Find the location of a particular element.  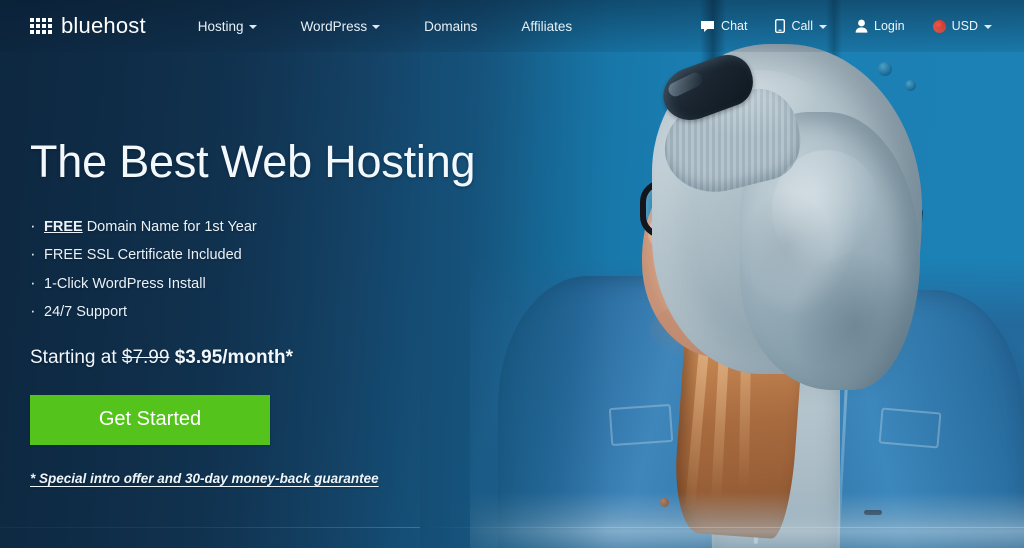

feature-text: FREE SSL Certificate Included is located at coordinates (143, 255).